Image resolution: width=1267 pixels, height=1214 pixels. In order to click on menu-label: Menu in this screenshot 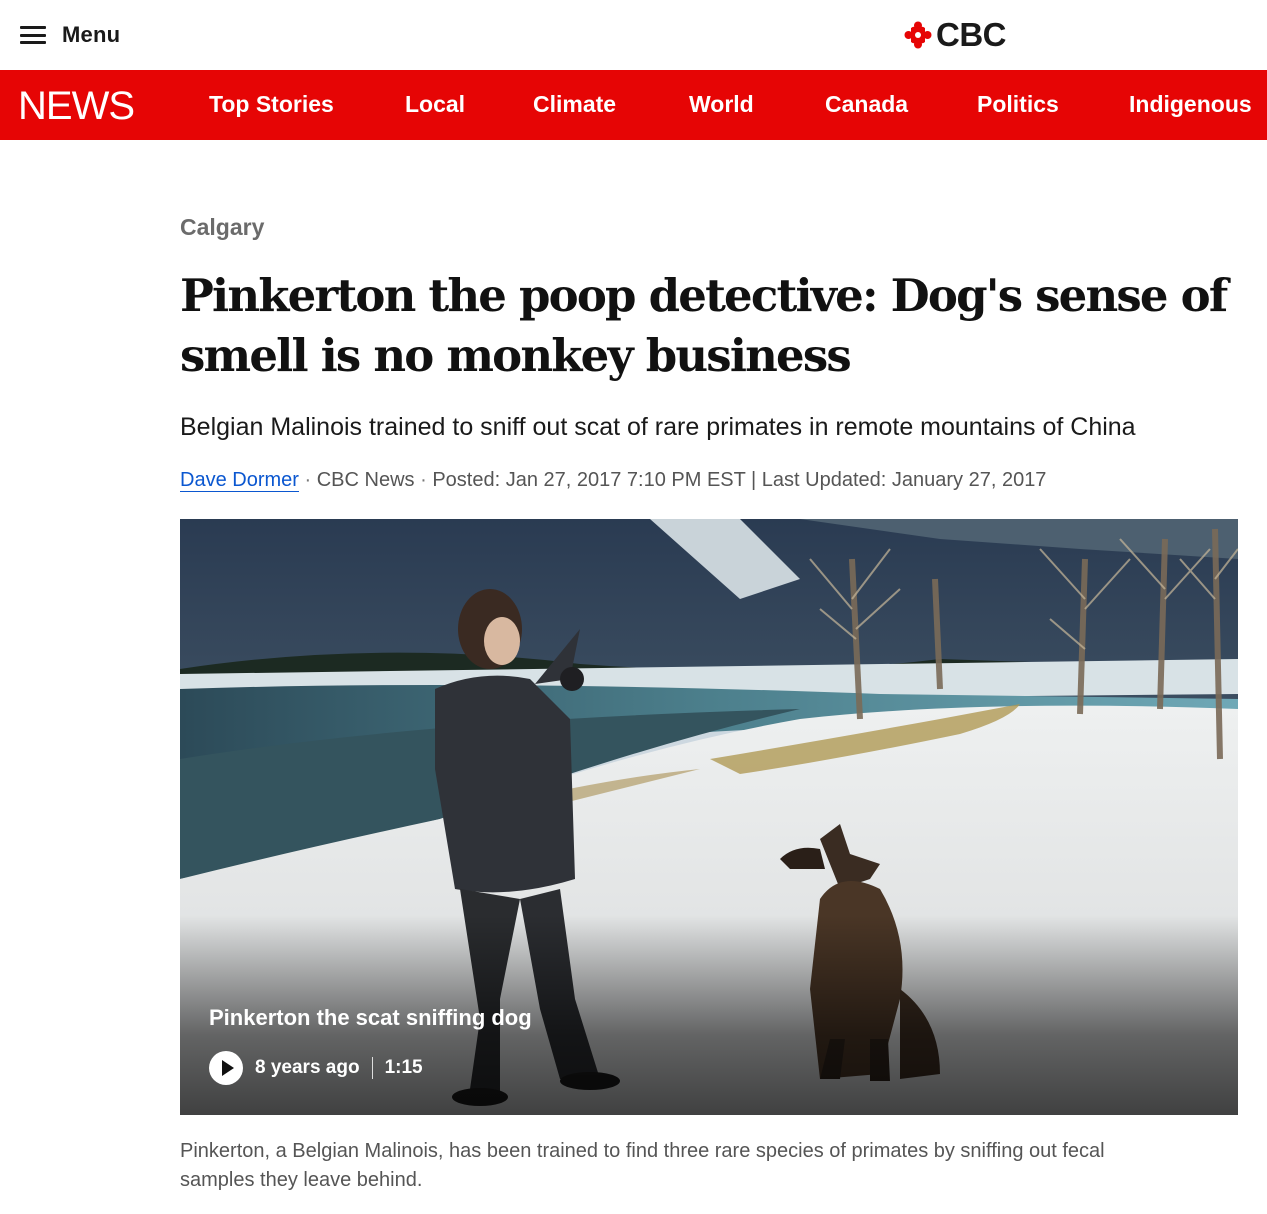, I will do `click(91, 34)`.